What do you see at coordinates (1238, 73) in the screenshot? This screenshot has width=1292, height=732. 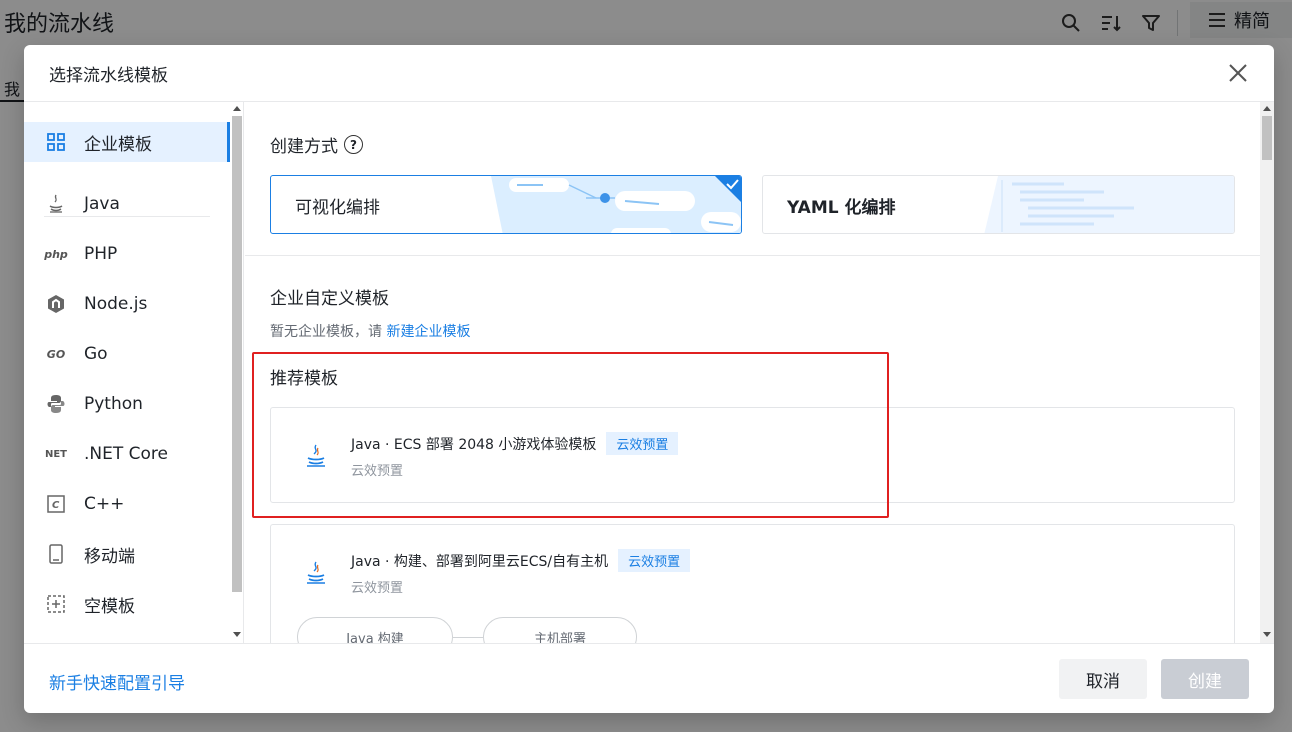 I see `close-icon` at bounding box center [1238, 73].